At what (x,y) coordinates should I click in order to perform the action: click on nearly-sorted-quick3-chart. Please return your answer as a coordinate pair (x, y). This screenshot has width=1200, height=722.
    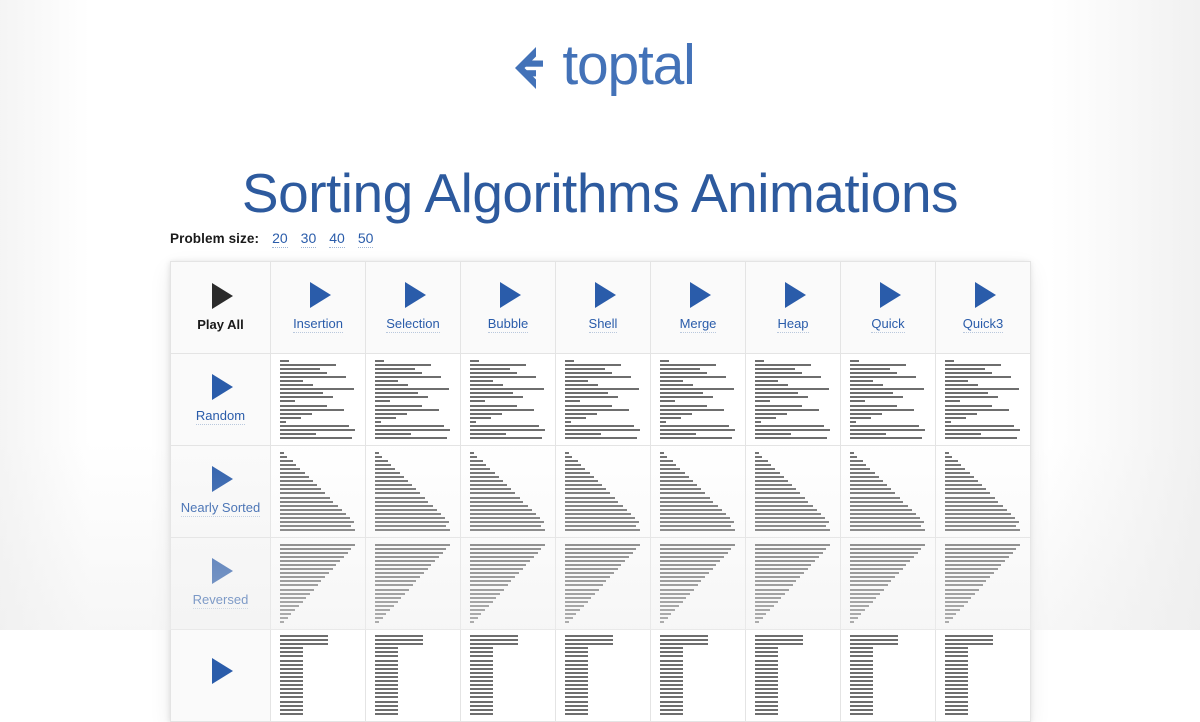
    Looking at the image, I should click on (983, 491).